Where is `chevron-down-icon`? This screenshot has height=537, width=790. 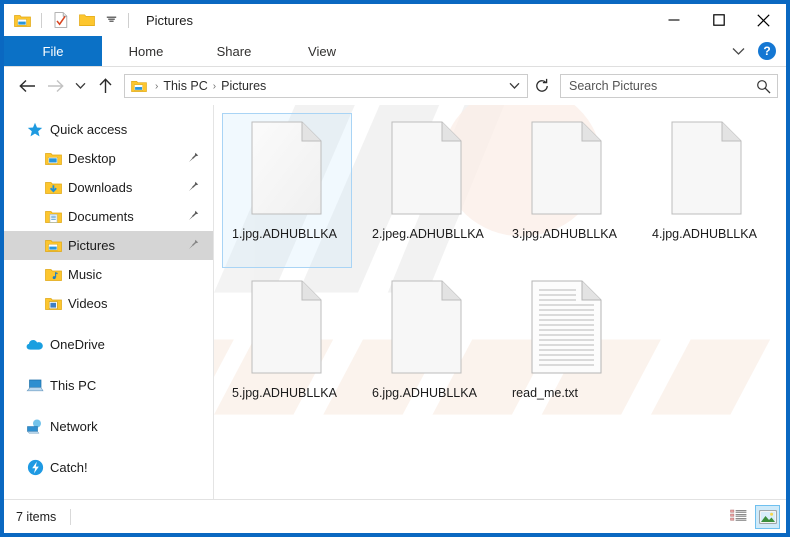
chevron-down-icon is located at coordinates (738, 51).